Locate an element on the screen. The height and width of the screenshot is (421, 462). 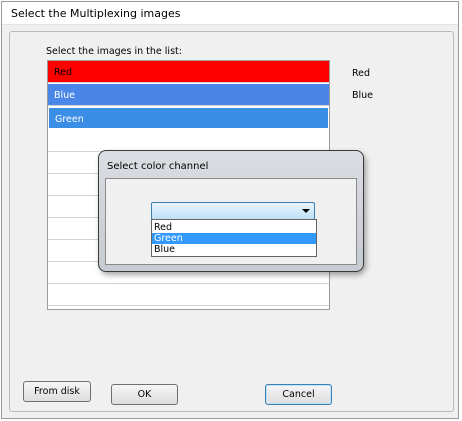
side-label-blue: Blue is located at coordinates (363, 95).